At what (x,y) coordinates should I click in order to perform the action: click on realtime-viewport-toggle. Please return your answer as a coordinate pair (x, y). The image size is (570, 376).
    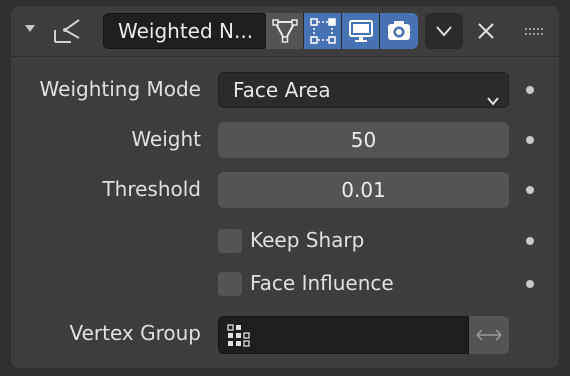
    Looking at the image, I should click on (361, 31).